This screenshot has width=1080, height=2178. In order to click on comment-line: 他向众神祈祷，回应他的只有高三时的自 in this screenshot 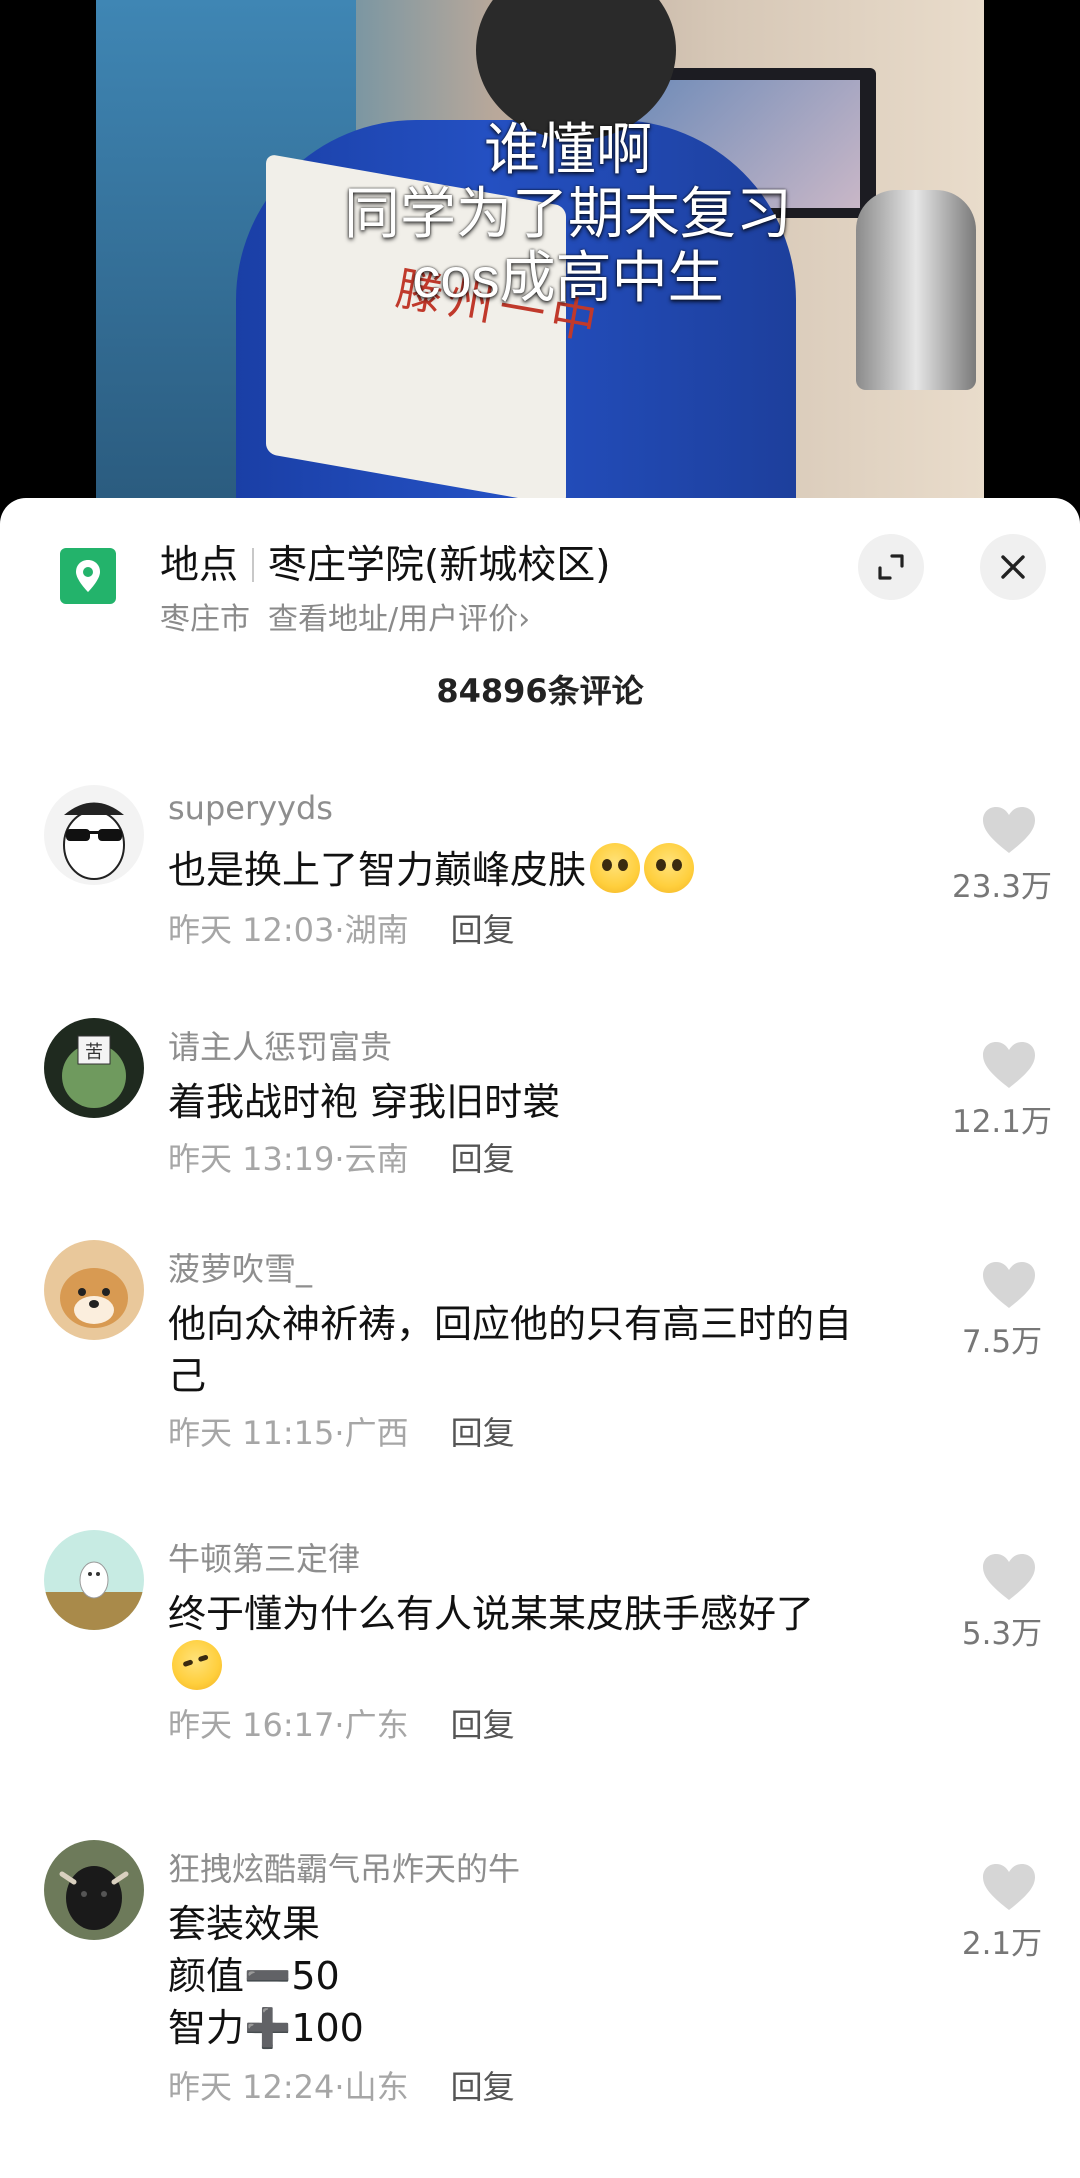, I will do `click(510, 1324)`.